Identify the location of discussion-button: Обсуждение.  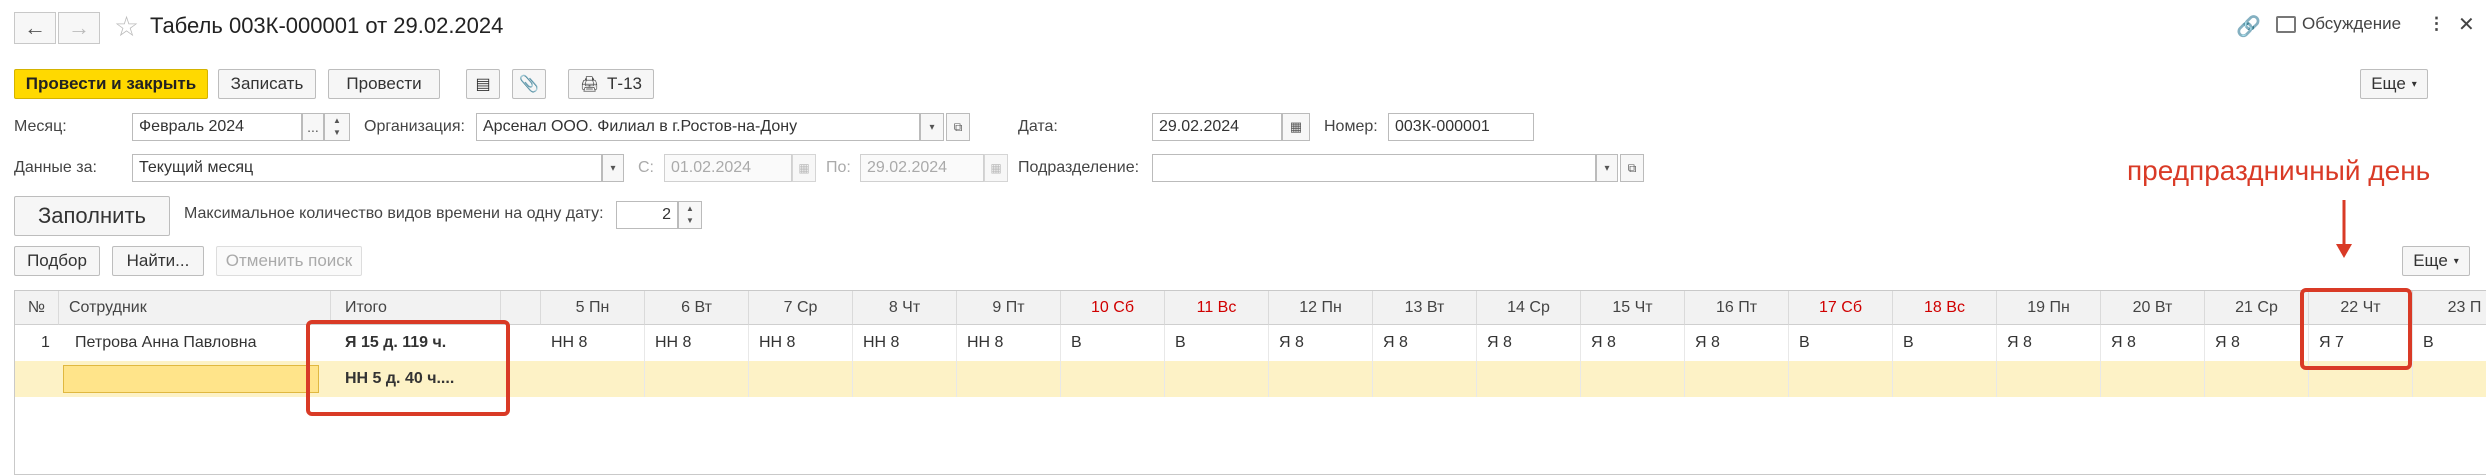
(2338, 24).